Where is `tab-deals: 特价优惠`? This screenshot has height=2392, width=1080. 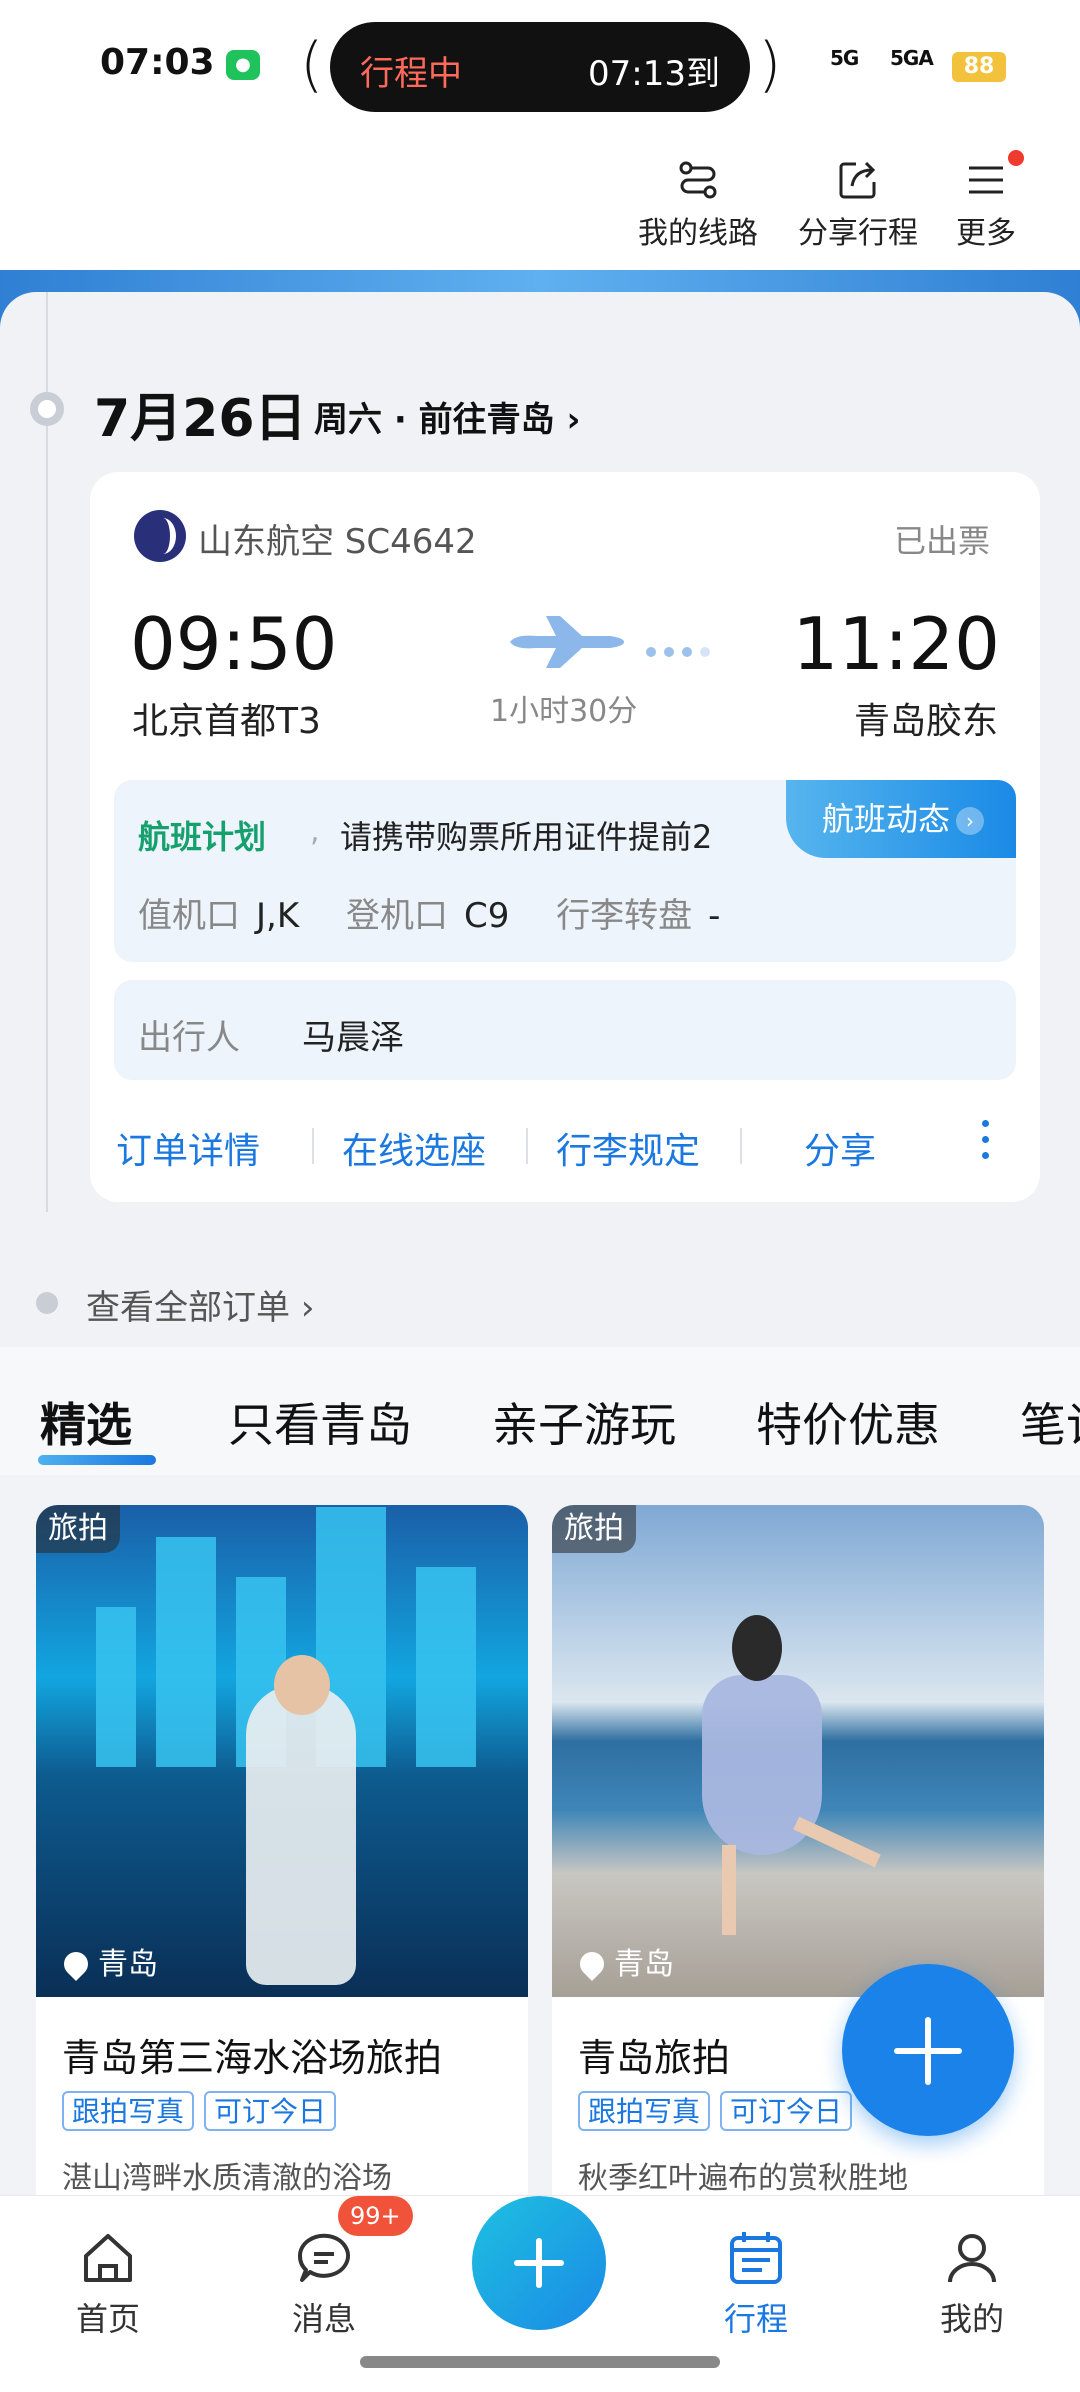
tab-deals: 特价优惠 is located at coordinates (848, 1422).